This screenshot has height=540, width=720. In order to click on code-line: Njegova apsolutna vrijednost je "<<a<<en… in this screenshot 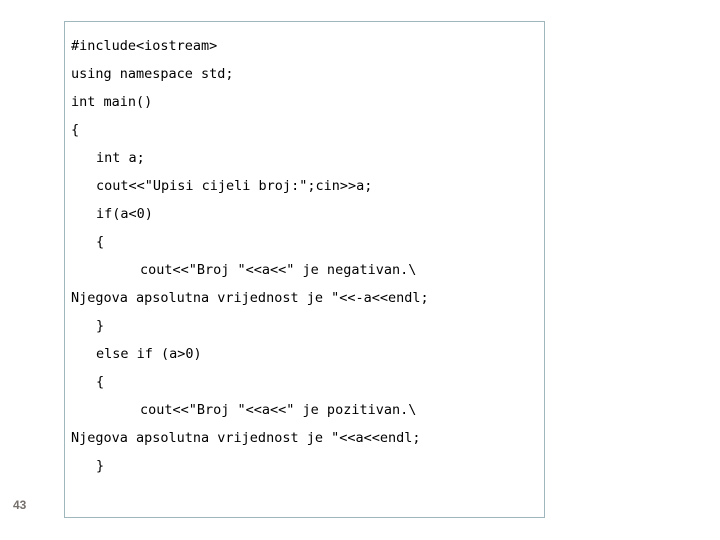, I will do `click(246, 438)`.